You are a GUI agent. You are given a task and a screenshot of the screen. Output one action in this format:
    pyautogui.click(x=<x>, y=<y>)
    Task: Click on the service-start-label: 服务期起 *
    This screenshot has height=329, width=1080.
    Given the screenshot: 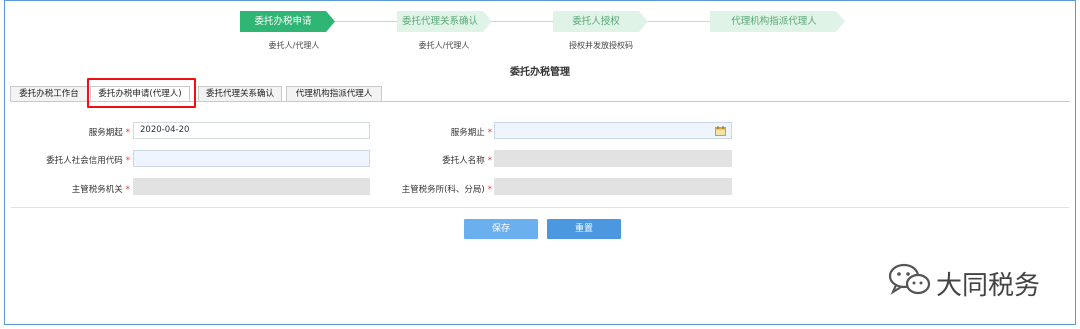 What is the action you would take?
    pyautogui.click(x=109, y=133)
    